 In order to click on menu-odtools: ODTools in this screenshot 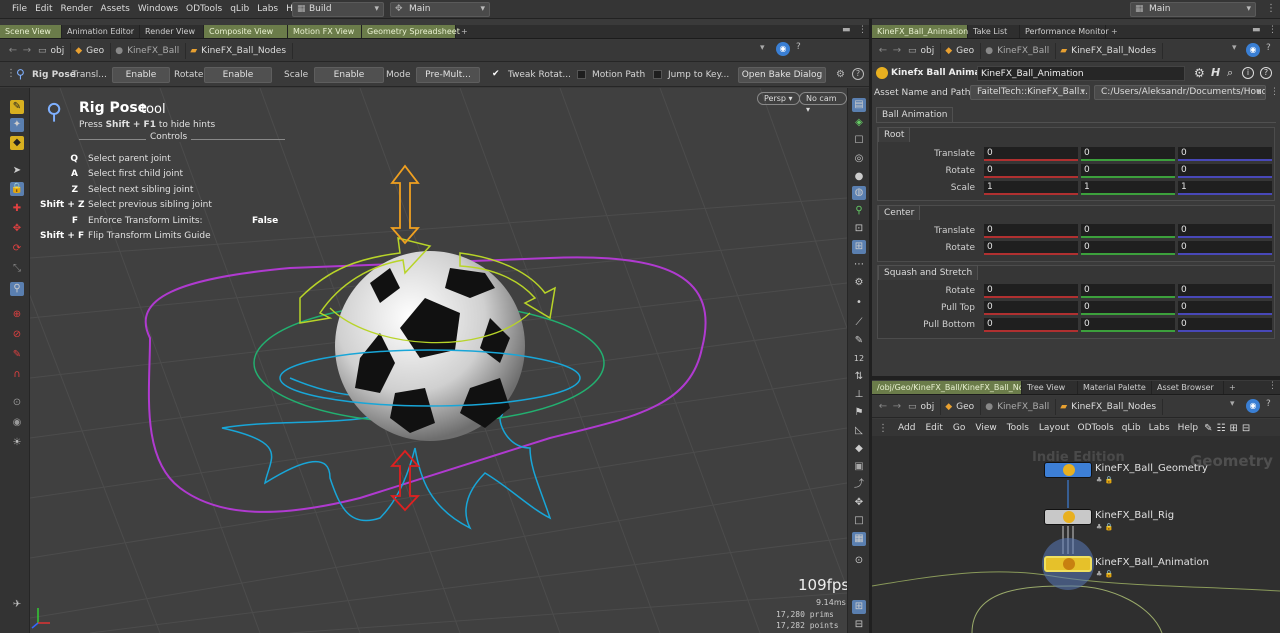, I will do `click(204, 9)`.